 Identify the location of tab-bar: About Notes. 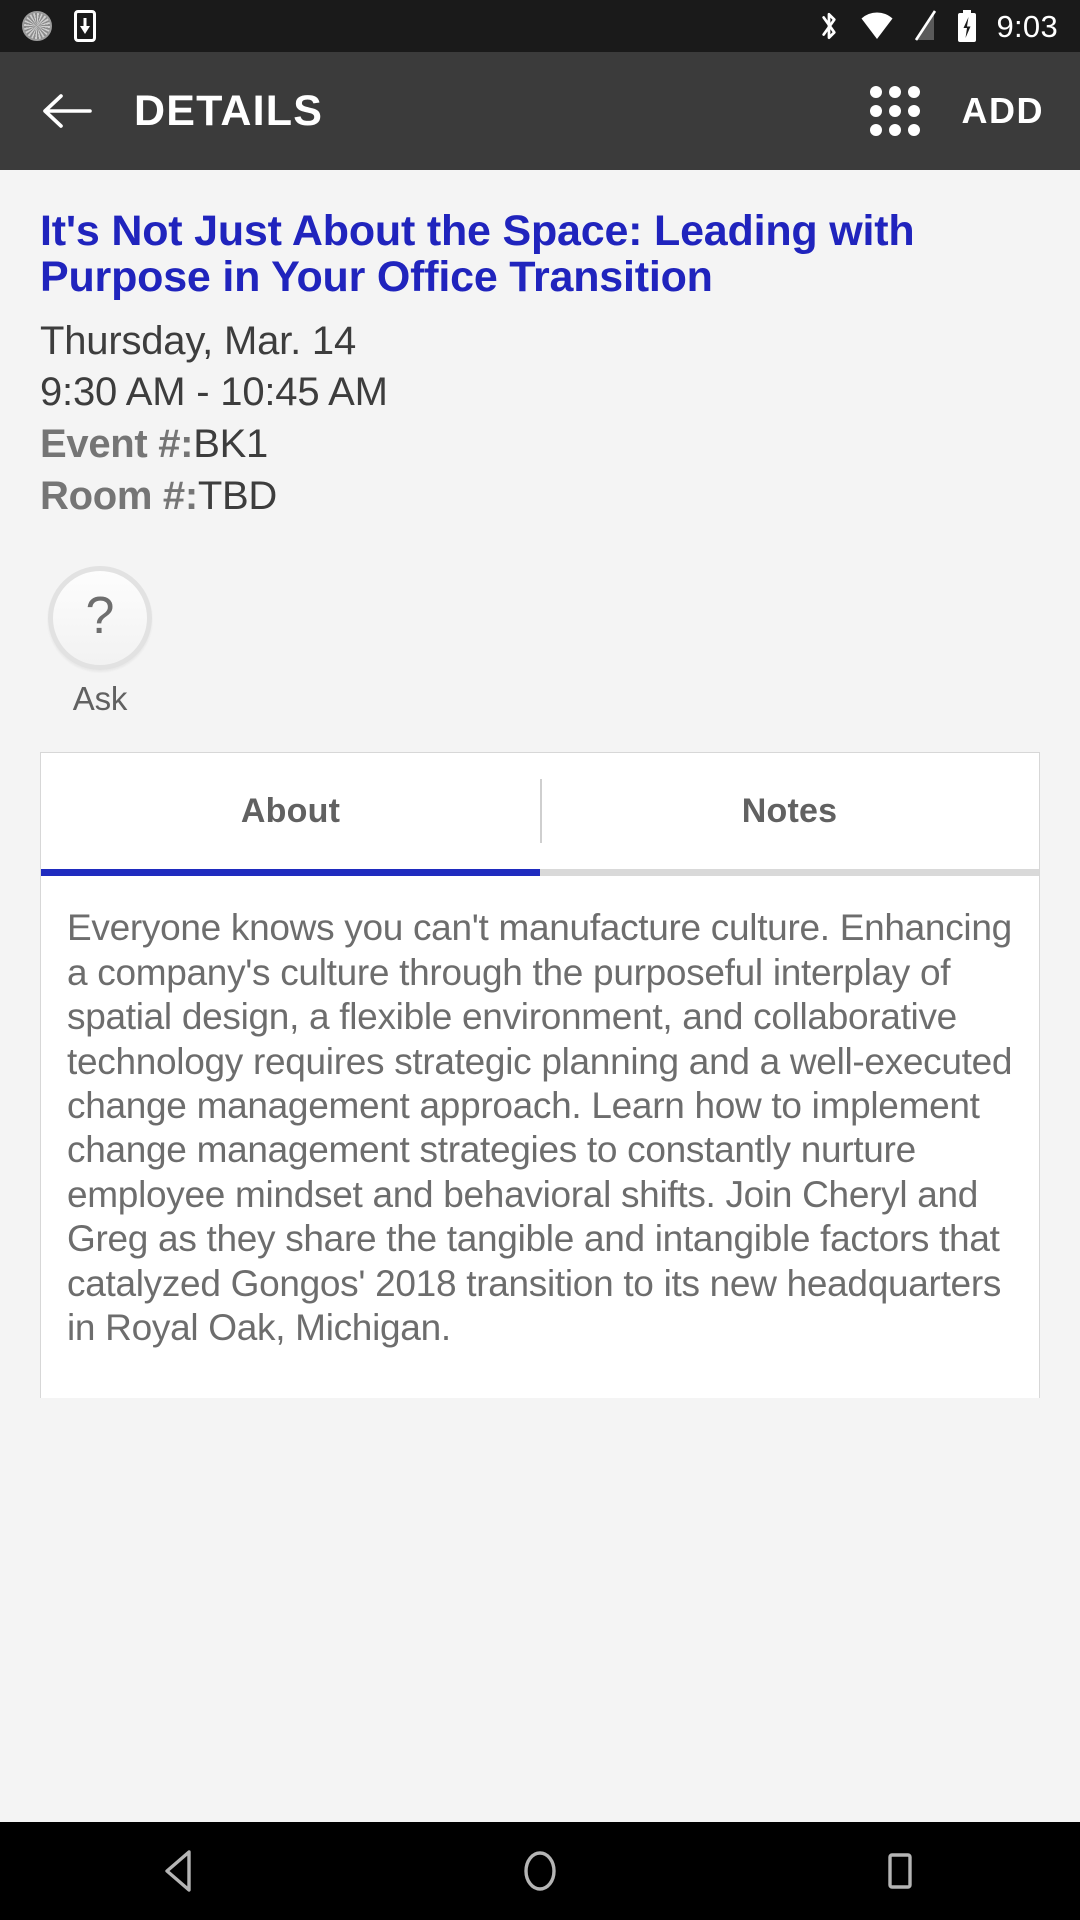
(540, 811).